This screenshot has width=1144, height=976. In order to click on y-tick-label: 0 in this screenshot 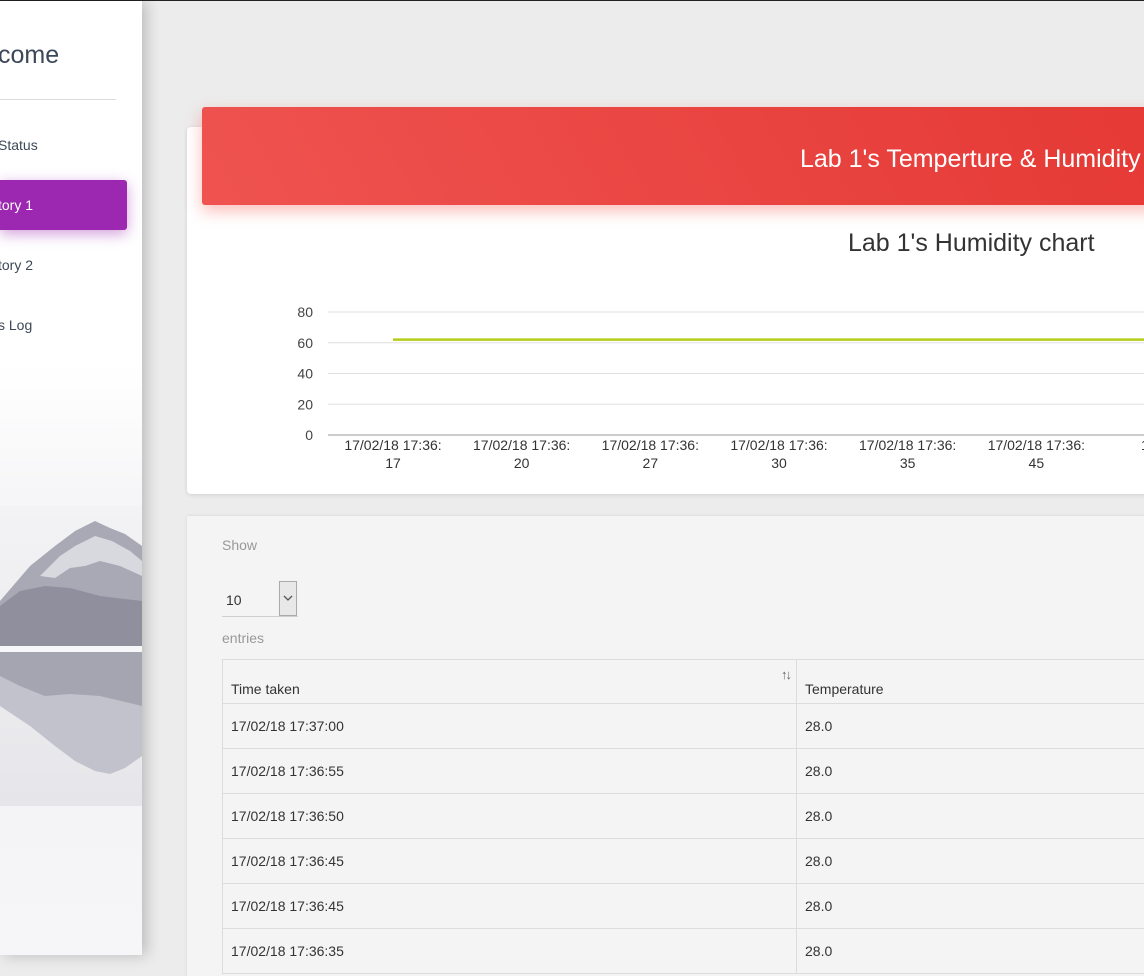, I will do `click(309, 435)`.